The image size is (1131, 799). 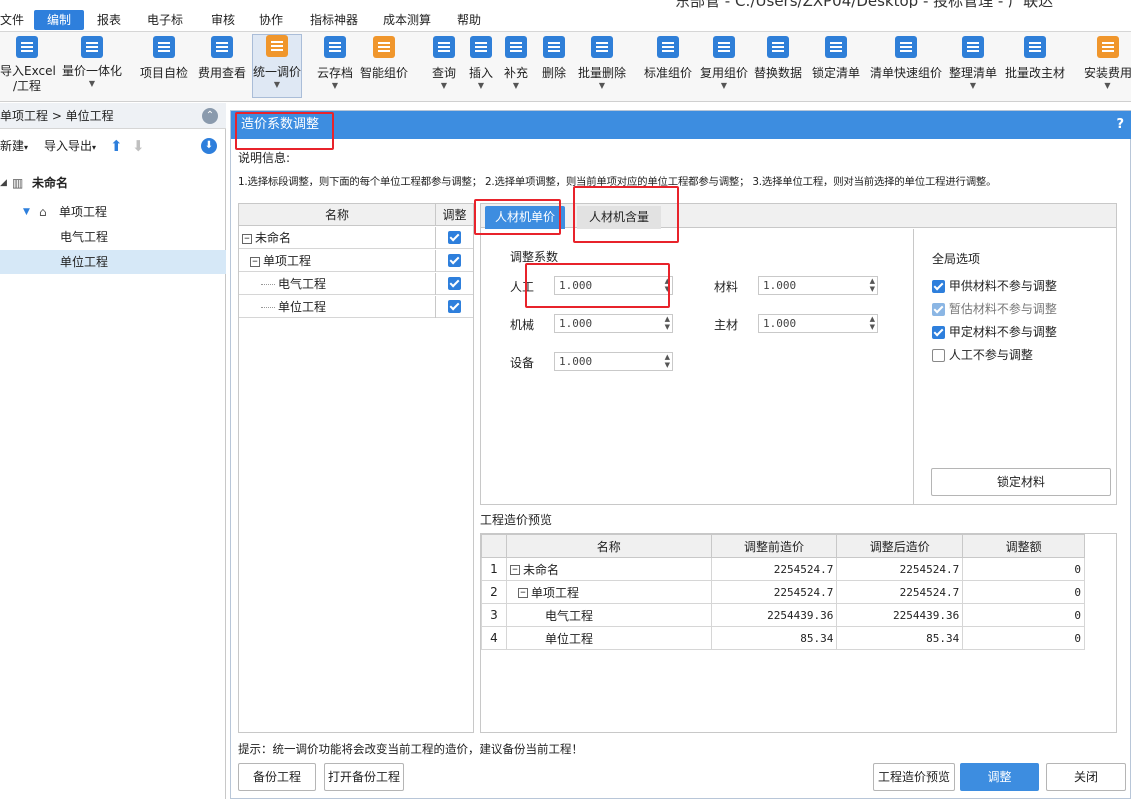 What do you see at coordinates (565, 20) in the screenshot?
I see `menu-bar: 文件 编制 报表 电子标 审核 协作 指标神器 成本测算 帮助` at bounding box center [565, 20].